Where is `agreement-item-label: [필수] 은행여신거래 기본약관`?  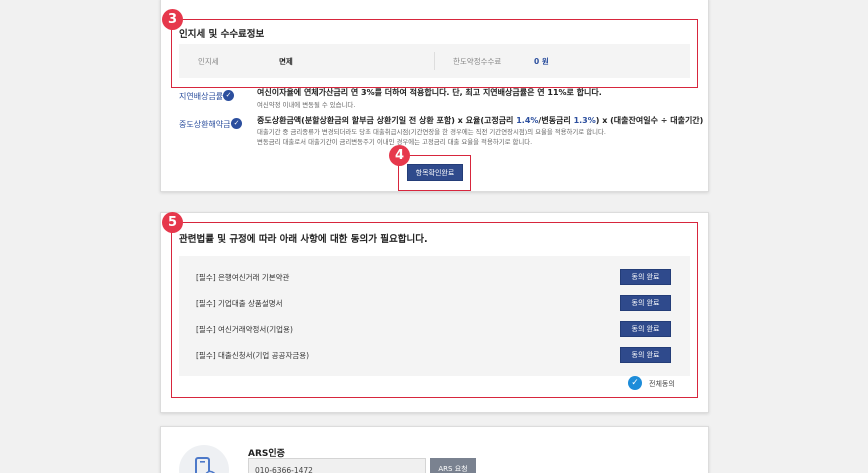 agreement-item-label: [필수] 은행여신거래 기본약관 is located at coordinates (243, 277).